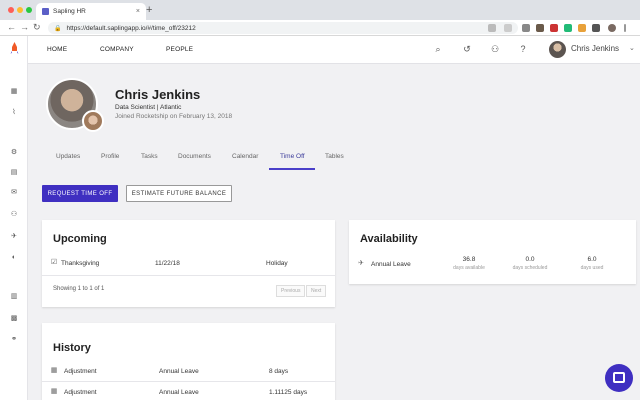 The width and height of the screenshot is (640, 400). I want to click on availability-policy: Annual Leave, so click(391, 264).